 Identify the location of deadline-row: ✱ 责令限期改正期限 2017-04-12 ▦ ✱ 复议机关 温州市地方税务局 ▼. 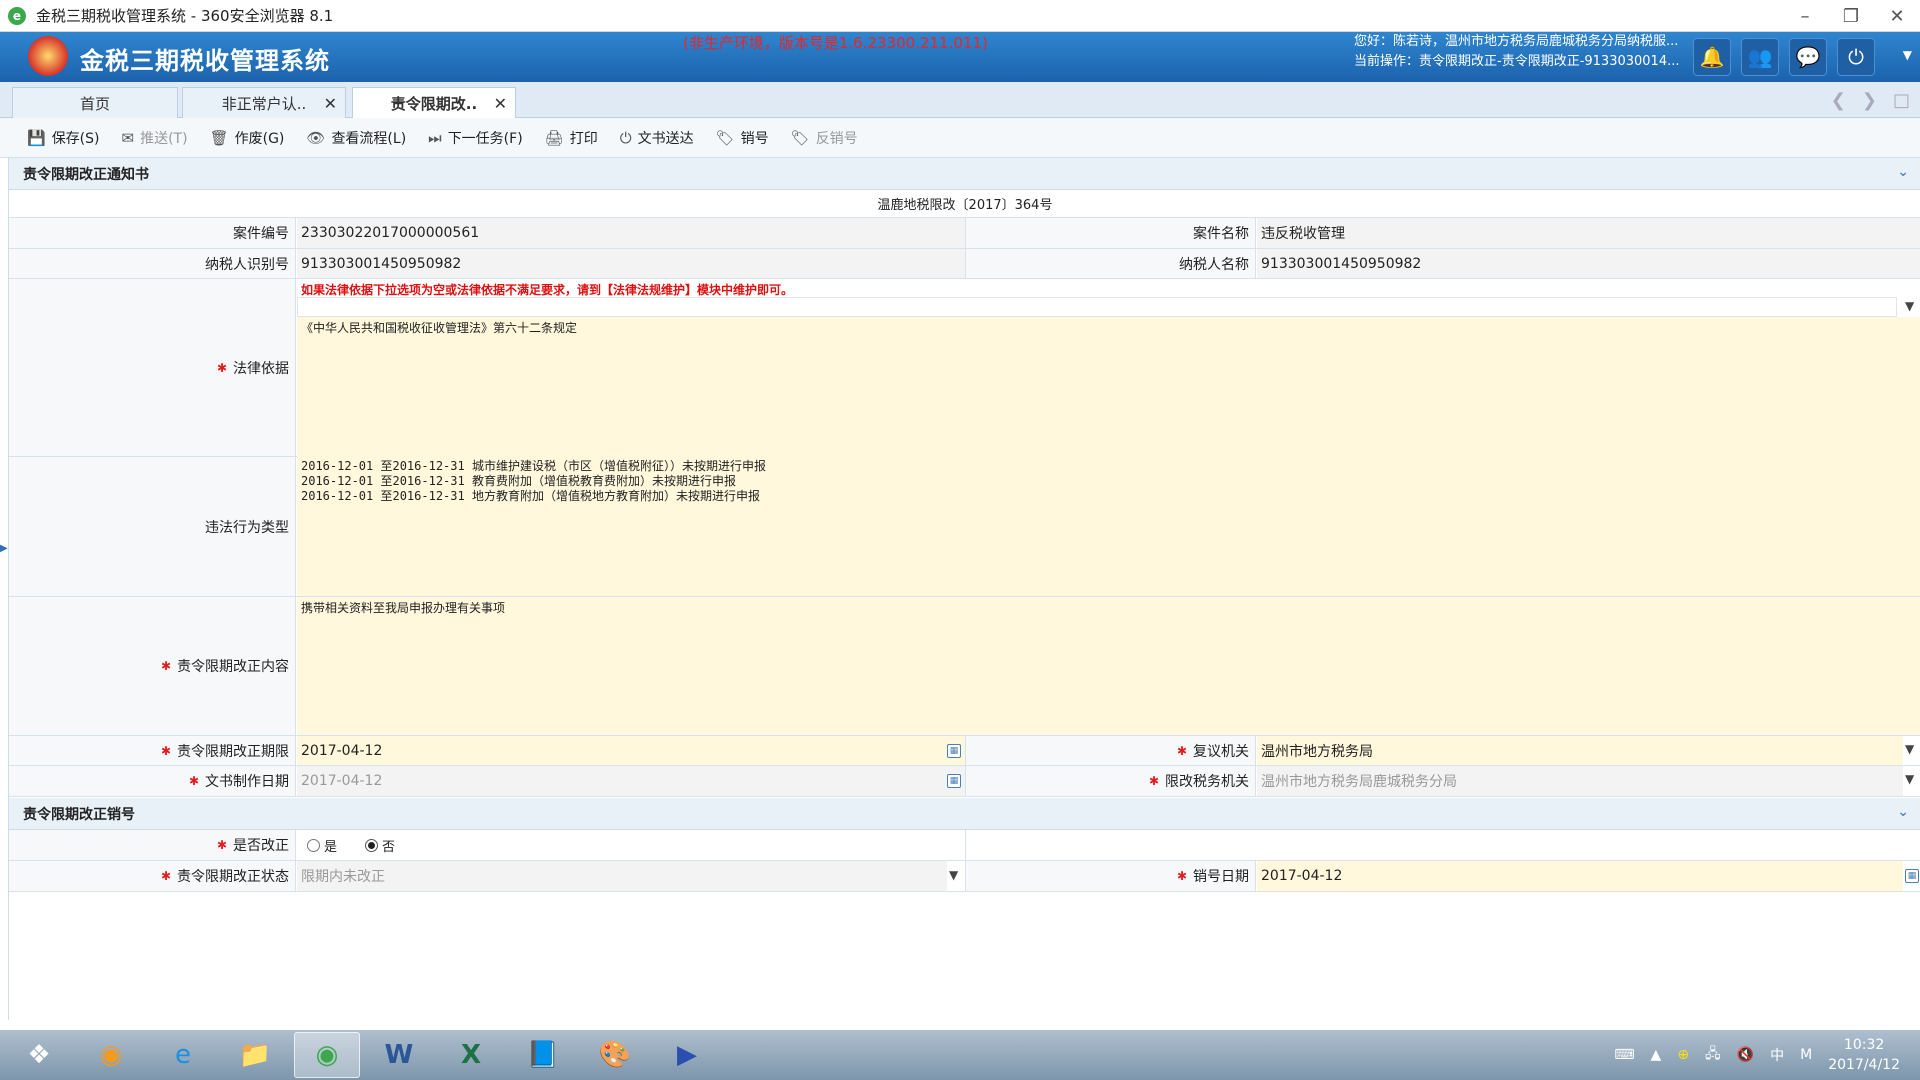
(964, 751).